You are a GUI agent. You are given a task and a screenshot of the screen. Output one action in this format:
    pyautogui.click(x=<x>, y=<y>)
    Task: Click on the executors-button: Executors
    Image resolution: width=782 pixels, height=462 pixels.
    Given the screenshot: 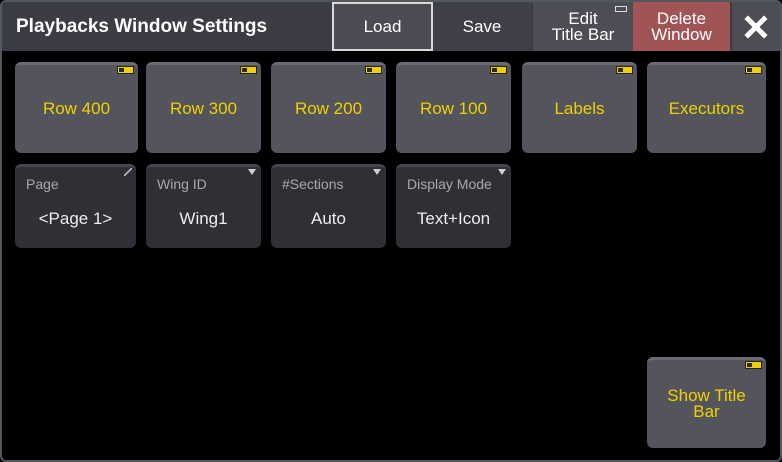 What is the action you would take?
    pyautogui.click(x=706, y=107)
    